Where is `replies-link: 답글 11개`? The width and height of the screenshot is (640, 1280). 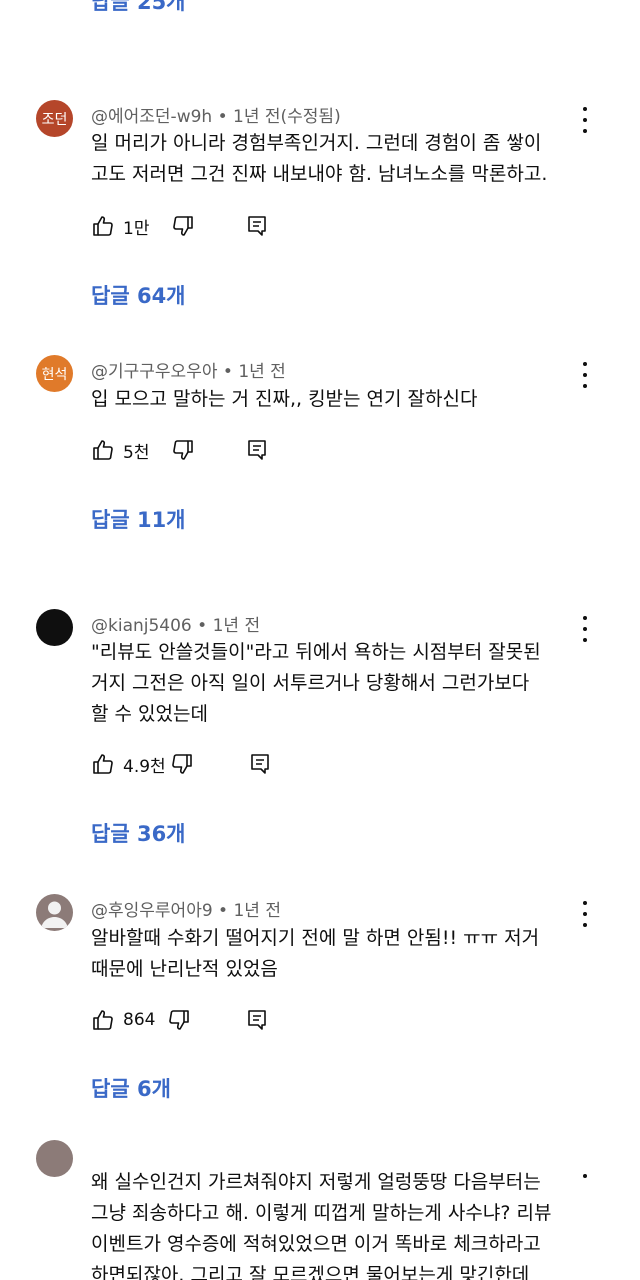
replies-link: 답글 11개 is located at coordinates (138, 519).